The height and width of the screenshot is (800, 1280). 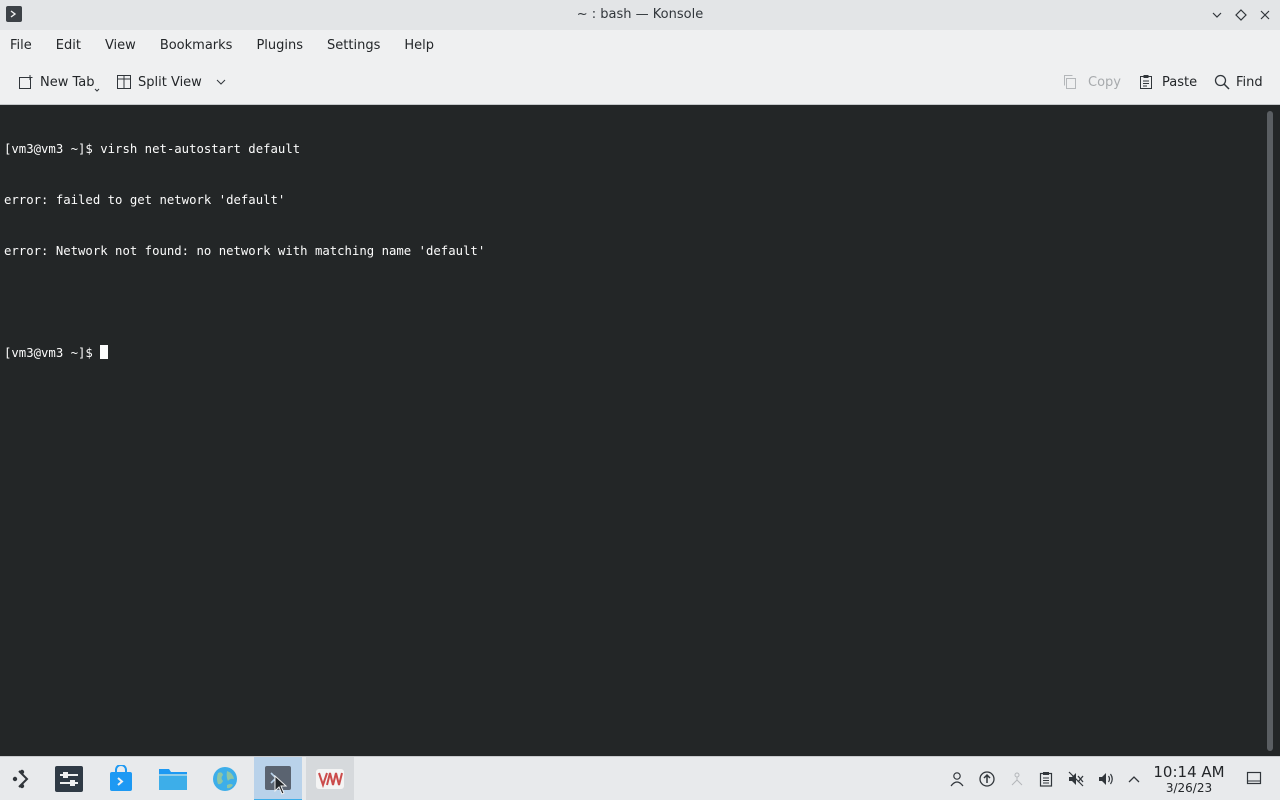 I want to click on window-title: ~ : bash — Konsole, so click(x=640, y=14).